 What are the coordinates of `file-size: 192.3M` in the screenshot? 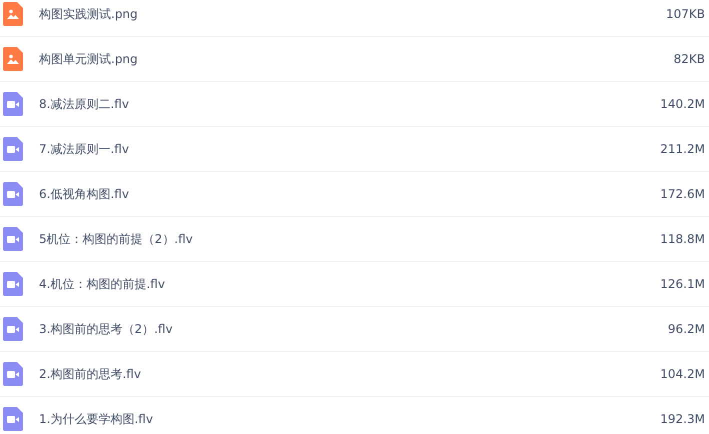 It's located at (682, 419).